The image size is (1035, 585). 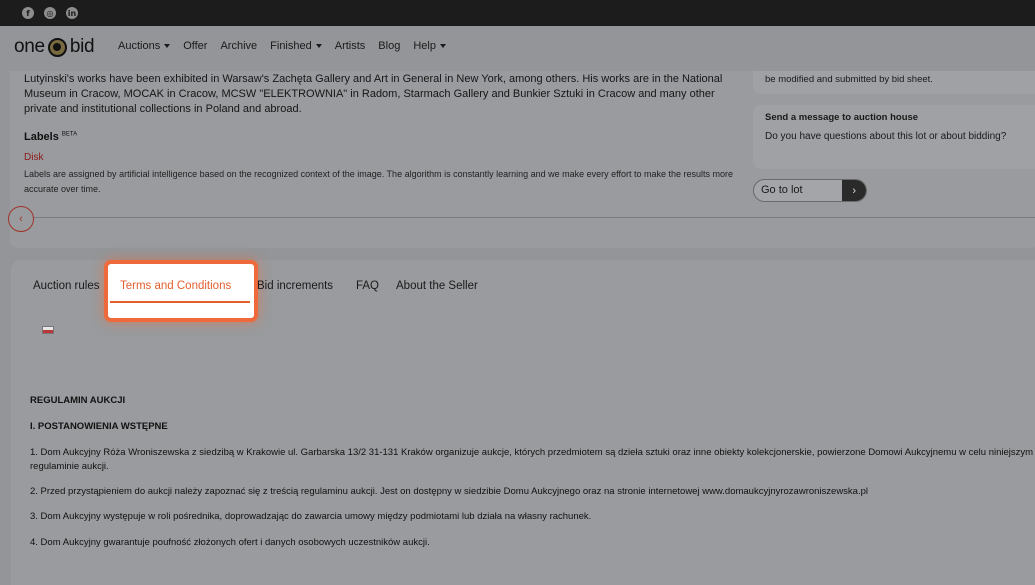 What do you see at coordinates (144, 46) in the screenshot?
I see `nav-item-auctions: Auctions` at bounding box center [144, 46].